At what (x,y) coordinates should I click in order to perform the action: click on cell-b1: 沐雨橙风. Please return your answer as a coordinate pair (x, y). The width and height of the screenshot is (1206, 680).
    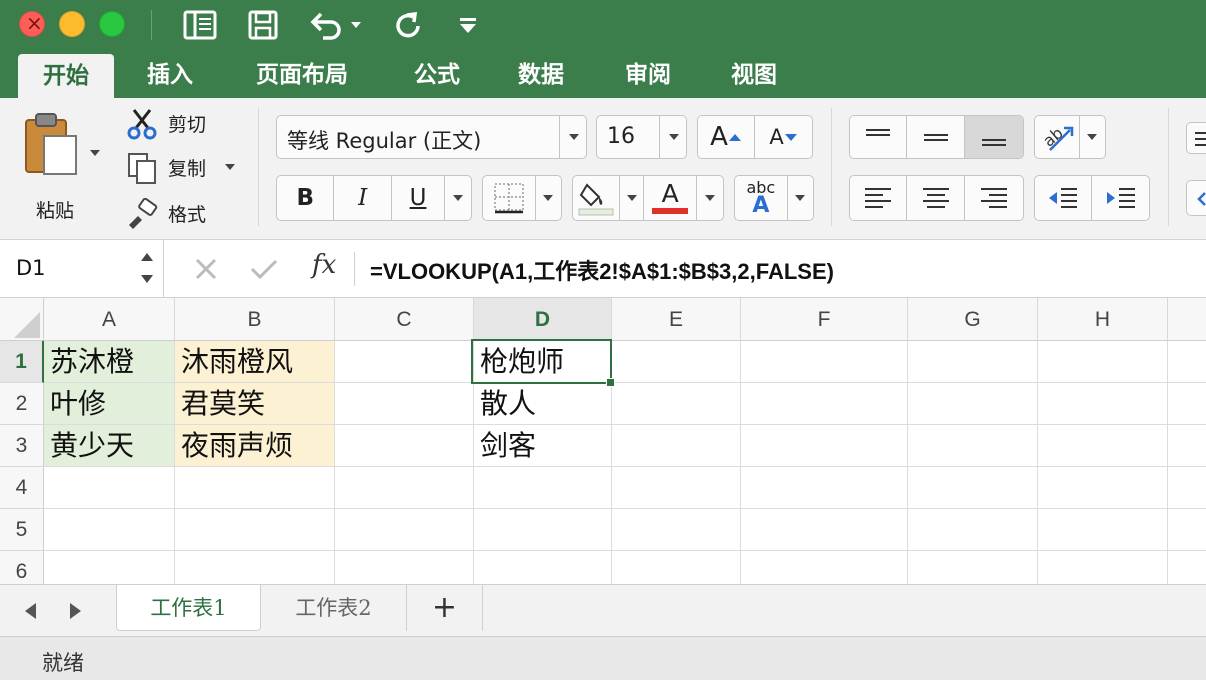
    Looking at the image, I should click on (255, 362).